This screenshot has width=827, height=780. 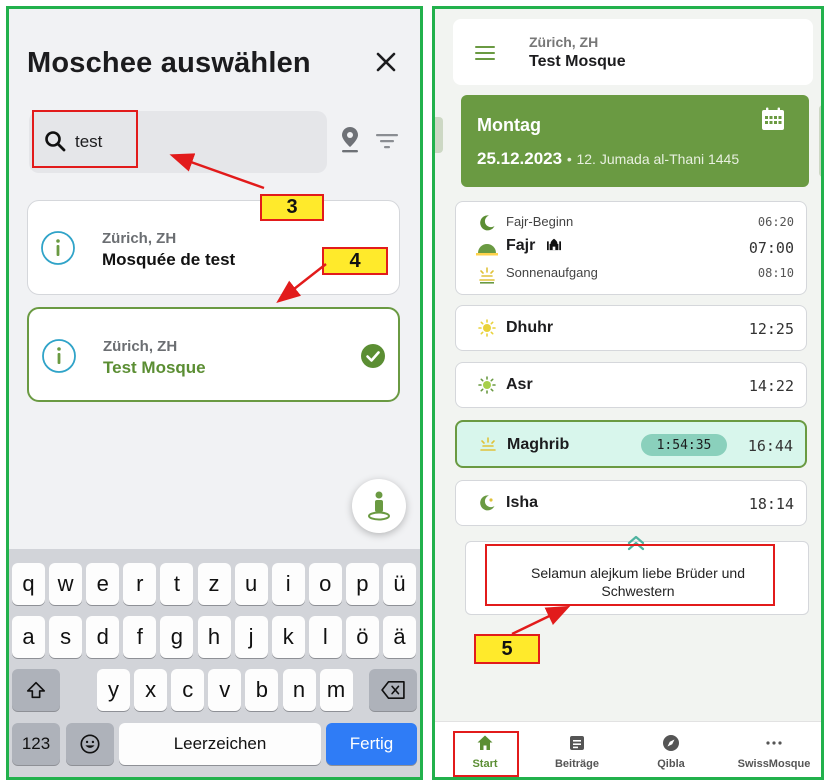 What do you see at coordinates (151, 690) in the screenshot?
I see `key-x: x` at bounding box center [151, 690].